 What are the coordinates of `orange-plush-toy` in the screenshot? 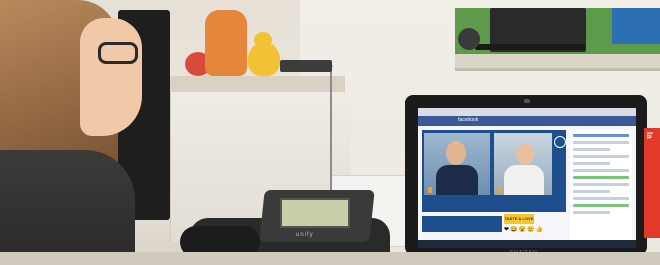 It's located at (226, 43).